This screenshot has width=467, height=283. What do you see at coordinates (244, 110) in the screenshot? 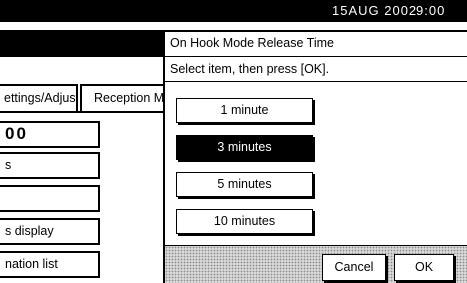
I see `option-1-minute: 1 minute` at bounding box center [244, 110].